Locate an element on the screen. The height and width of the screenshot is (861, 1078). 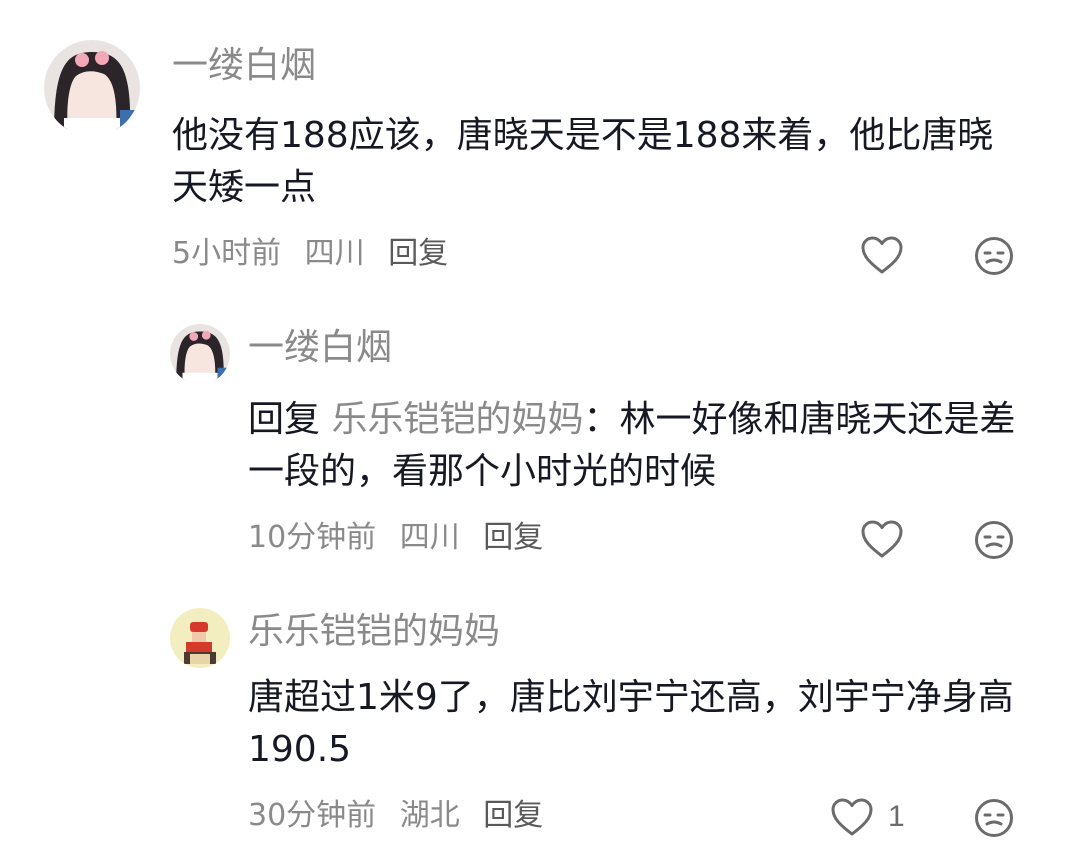
mention-username: 乐乐铠铠的妈妈 is located at coordinates (457, 419).